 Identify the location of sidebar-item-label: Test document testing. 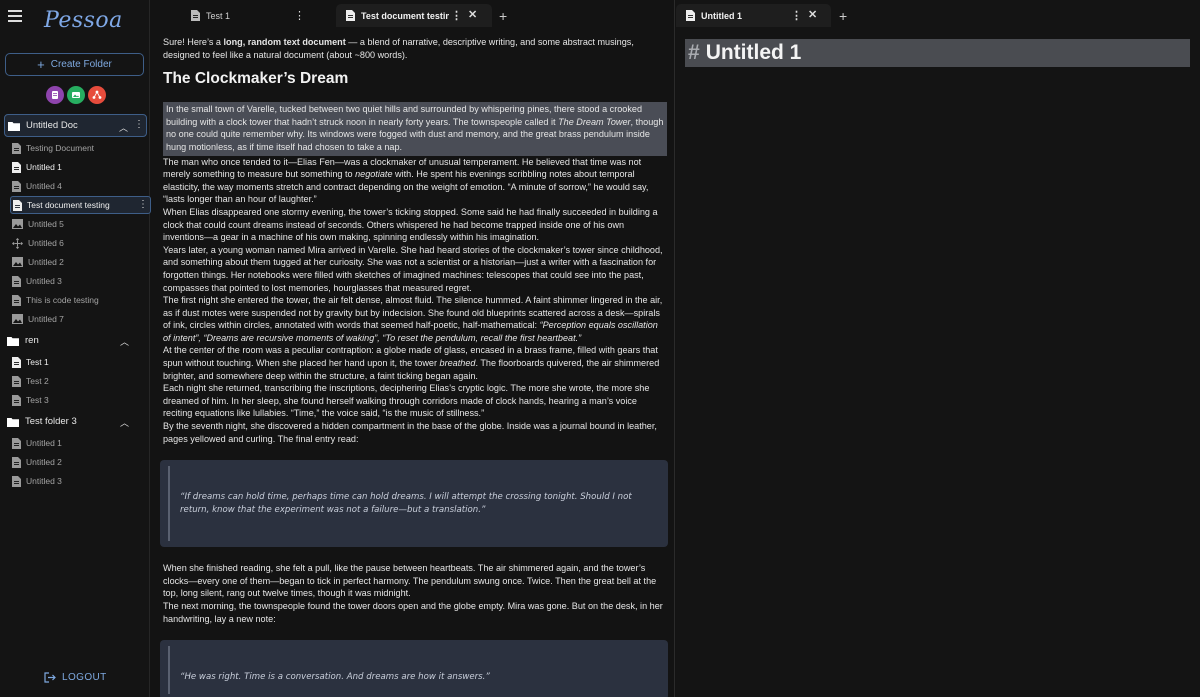
(68, 205).